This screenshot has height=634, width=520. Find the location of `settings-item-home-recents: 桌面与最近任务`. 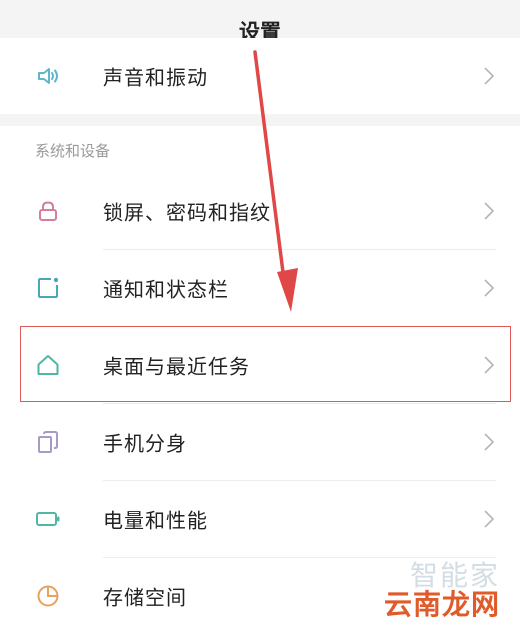

settings-item-home-recents: 桌面与最近任务 is located at coordinates (260, 365).